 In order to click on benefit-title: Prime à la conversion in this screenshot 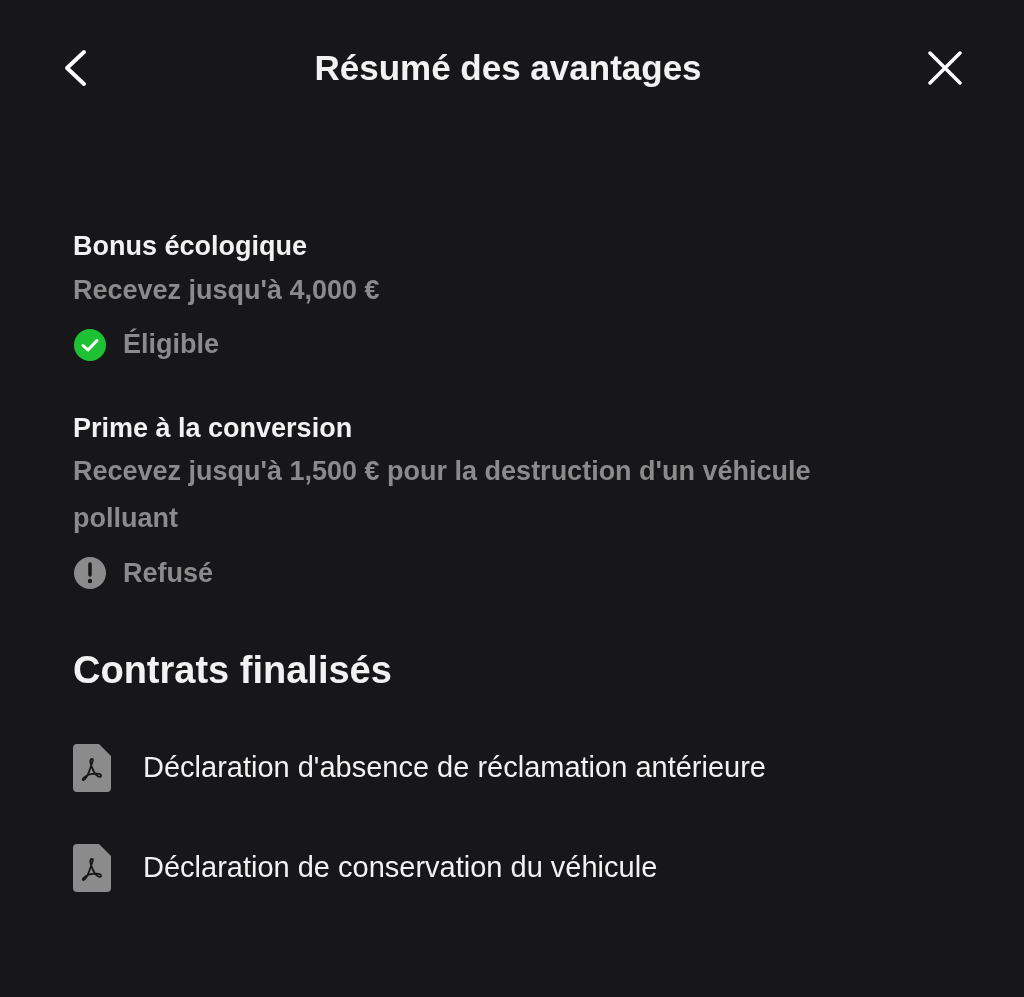, I will do `click(213, 428)`.